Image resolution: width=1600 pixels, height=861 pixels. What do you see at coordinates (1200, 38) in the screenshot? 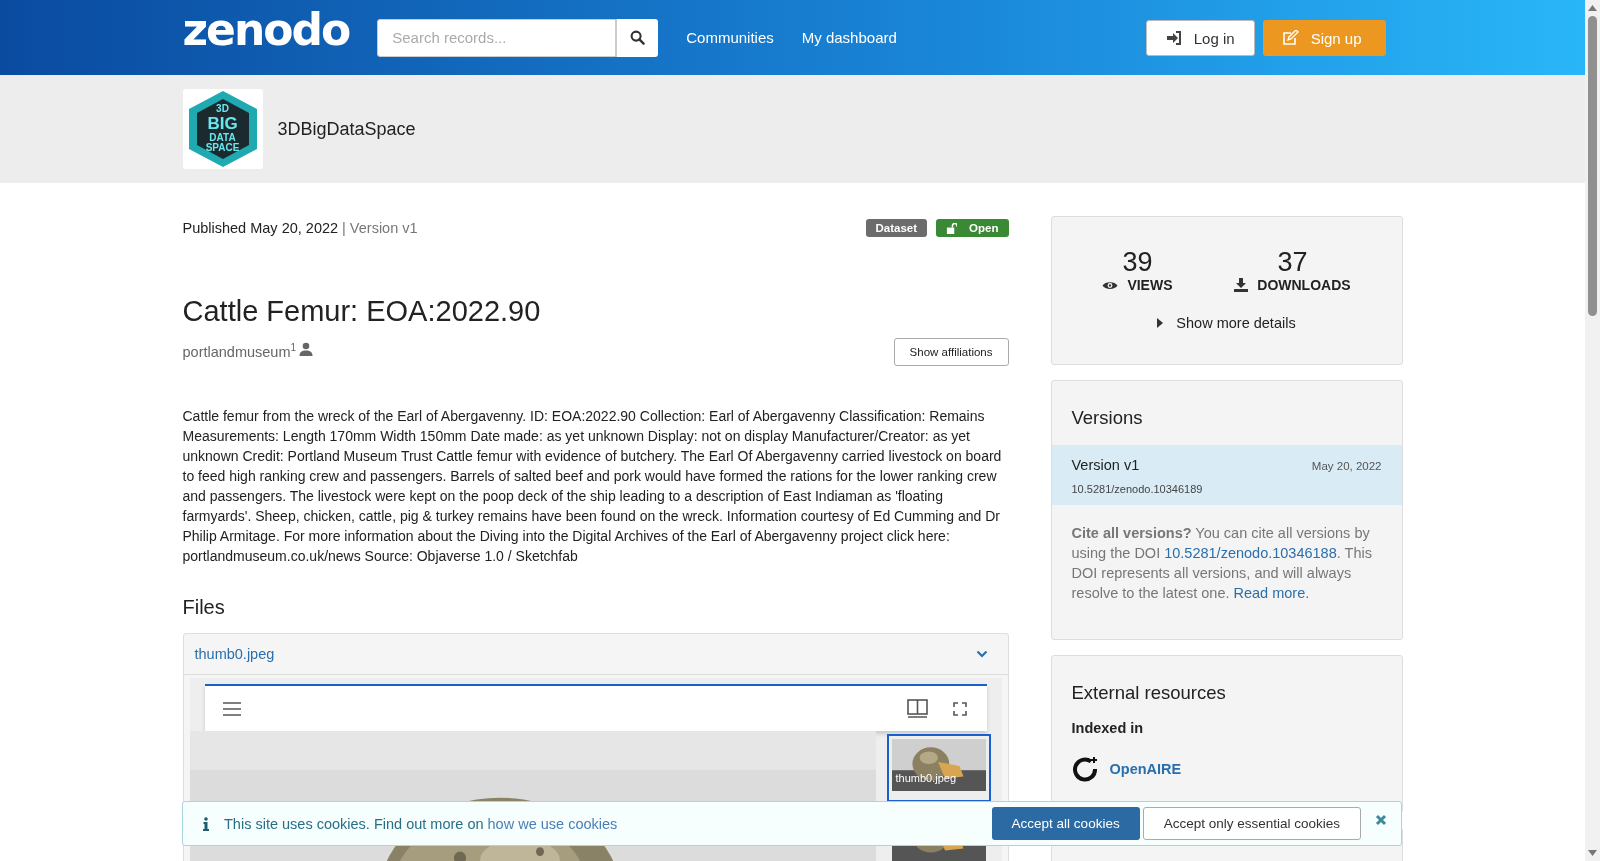
I see `login-button: Log in` at bounding box center [1200, 38].